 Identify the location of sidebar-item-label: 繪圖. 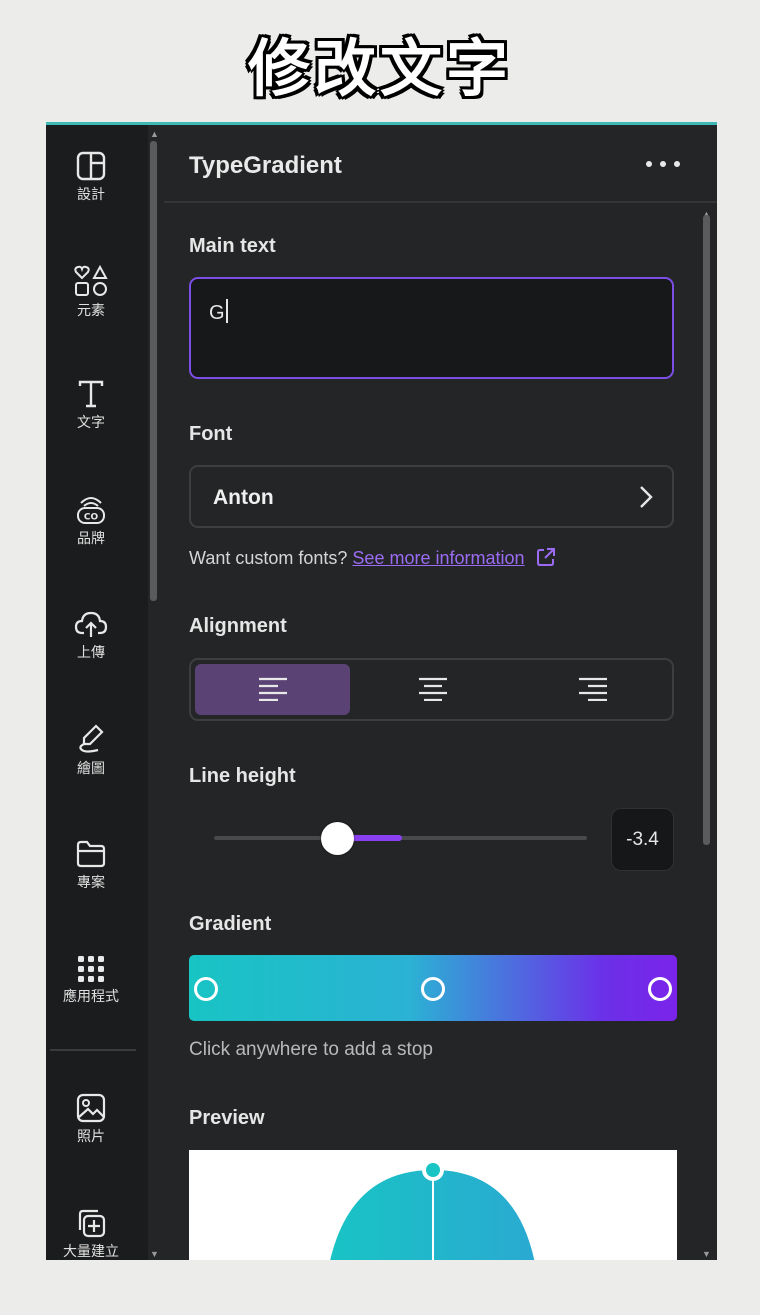
(91, 769).